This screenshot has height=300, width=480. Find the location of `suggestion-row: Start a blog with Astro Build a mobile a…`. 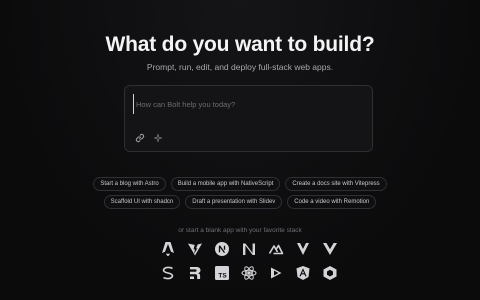

suggestion-row: Start a blog with Astro Build a mobile a… is located at coordinates (240, 184).